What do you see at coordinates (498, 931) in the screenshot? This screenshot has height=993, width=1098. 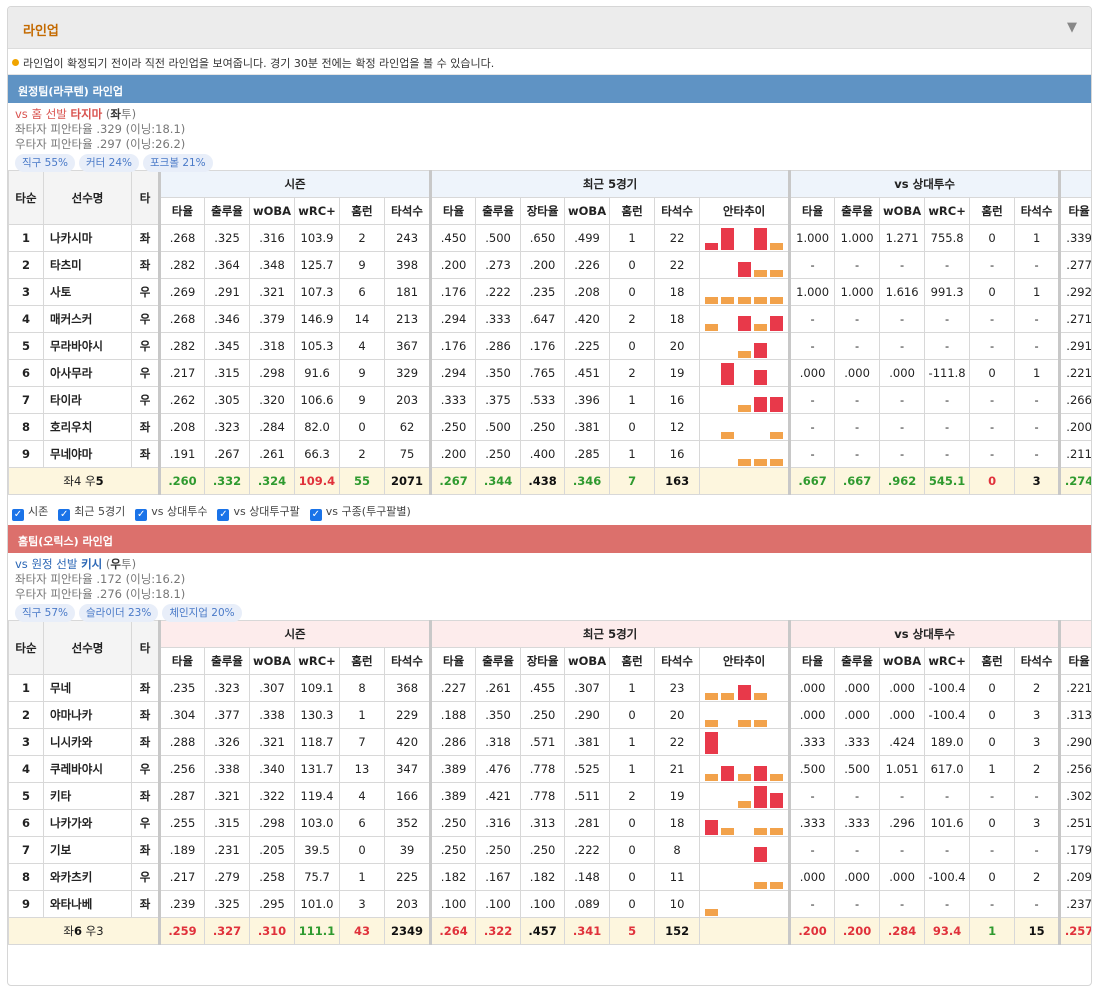 I see `summary-recent-stat: .322` at bounding box center [498, 931].